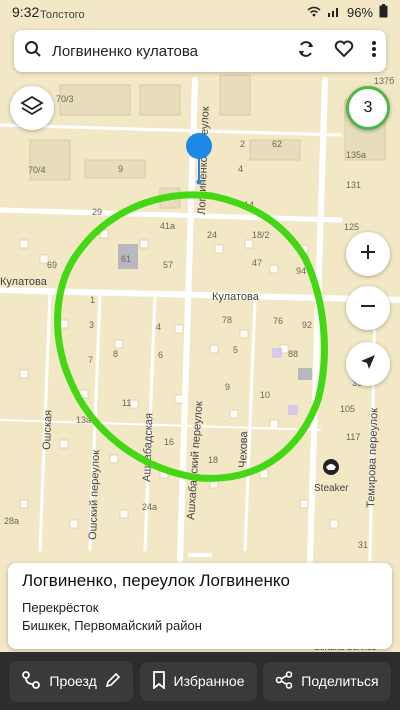 The height and width of the screenshot is (710, 400). Describe the element at coordinates (90, 360) in the screenshot. I see `house-number: 7` at that location.